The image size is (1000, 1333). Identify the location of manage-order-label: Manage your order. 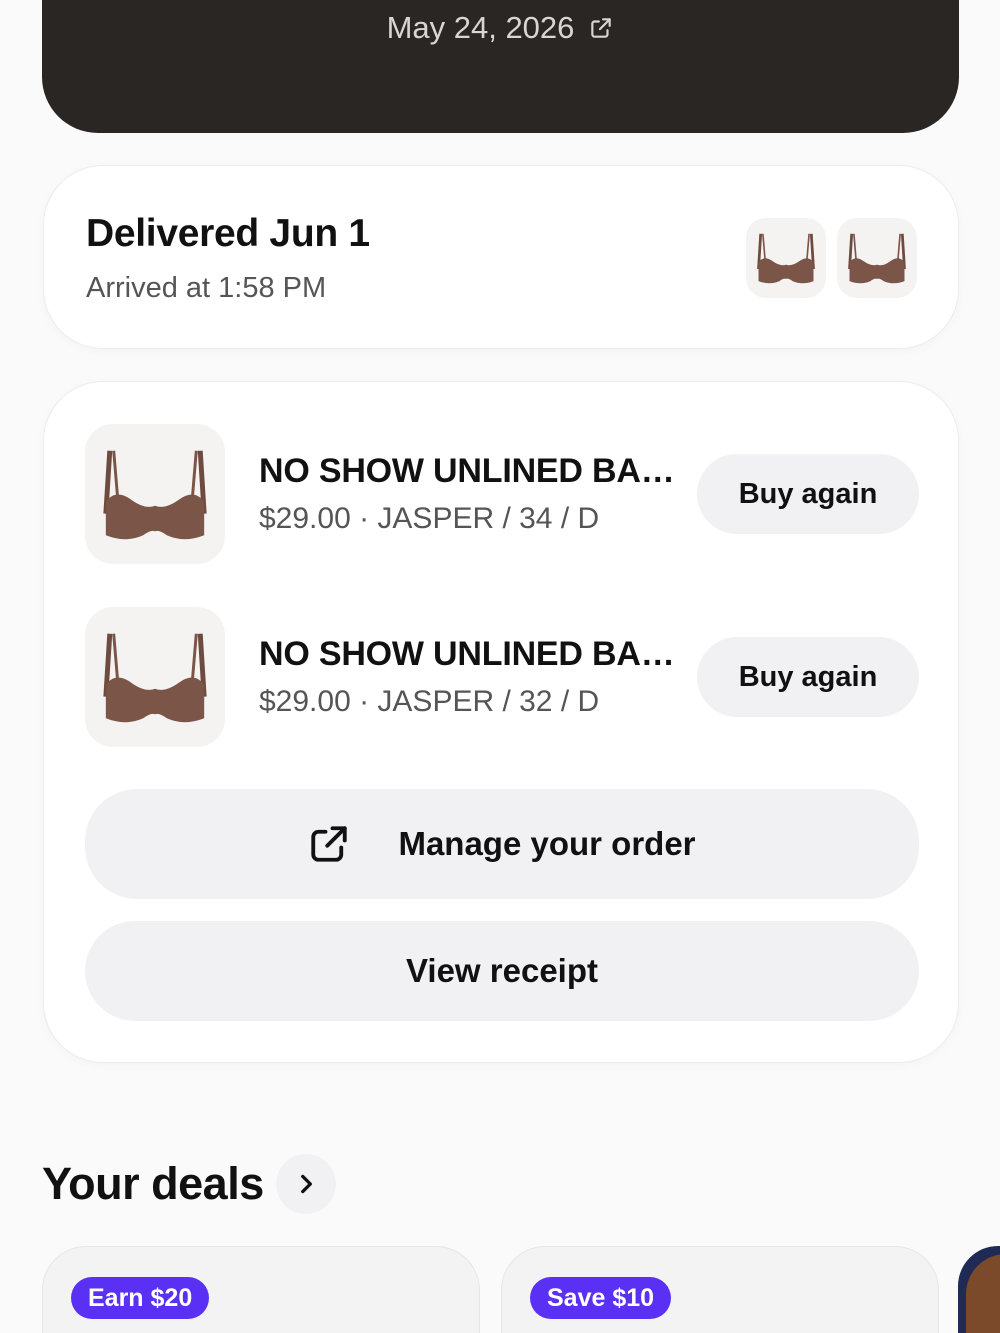
(547, 843).